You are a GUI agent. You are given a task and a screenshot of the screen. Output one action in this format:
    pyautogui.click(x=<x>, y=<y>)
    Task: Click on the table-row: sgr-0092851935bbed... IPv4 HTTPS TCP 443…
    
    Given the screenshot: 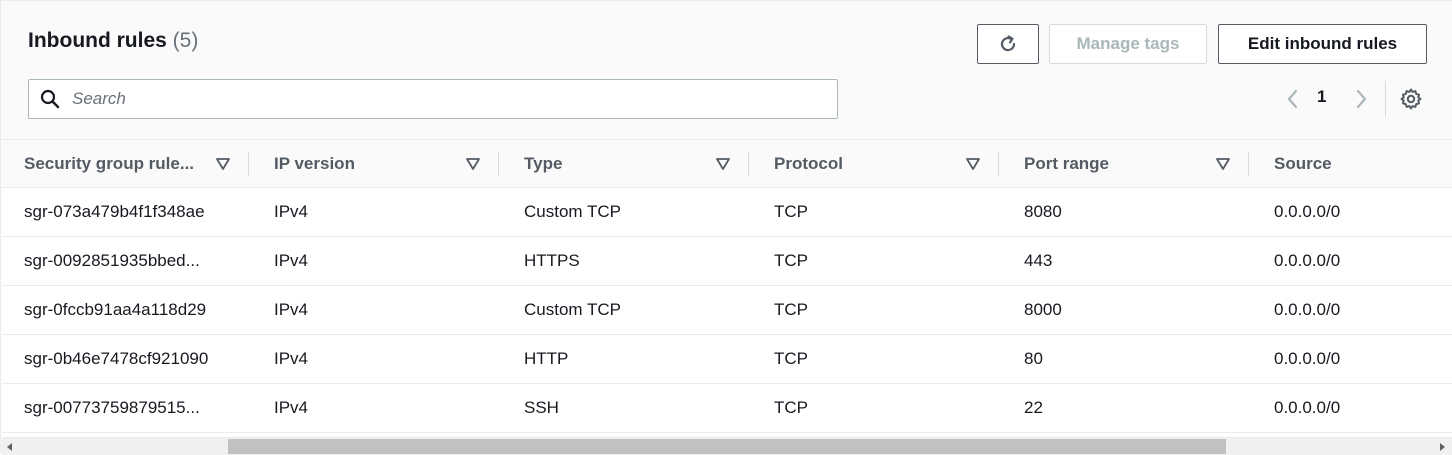 What is the action you would take?
    pyautogui.click(x=727, y=261)
    